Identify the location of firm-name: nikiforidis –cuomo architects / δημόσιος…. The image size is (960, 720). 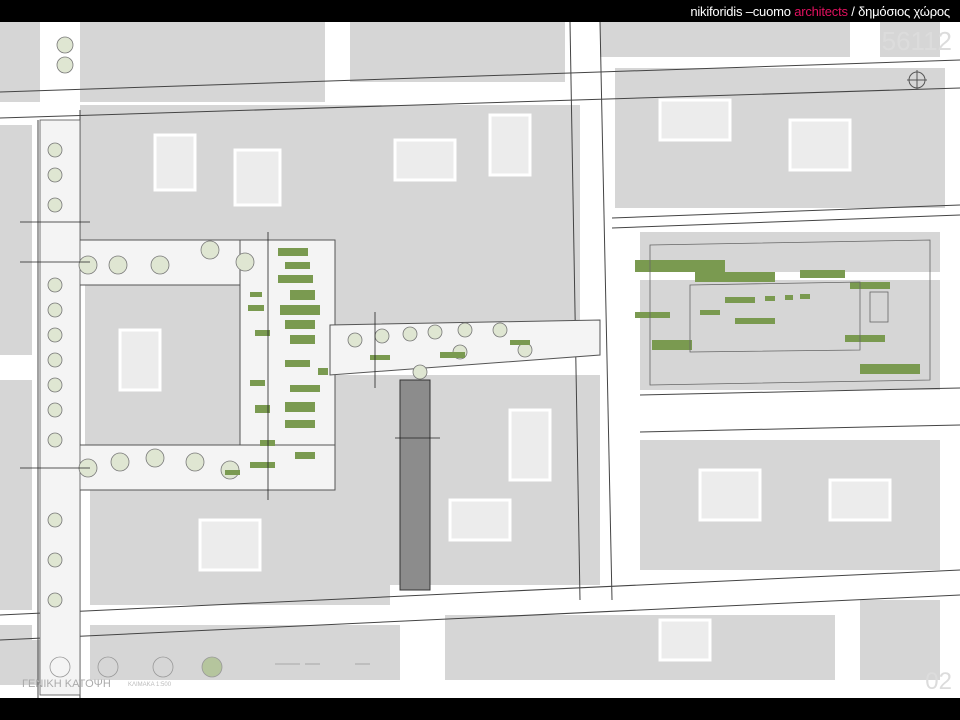
(820, 11).